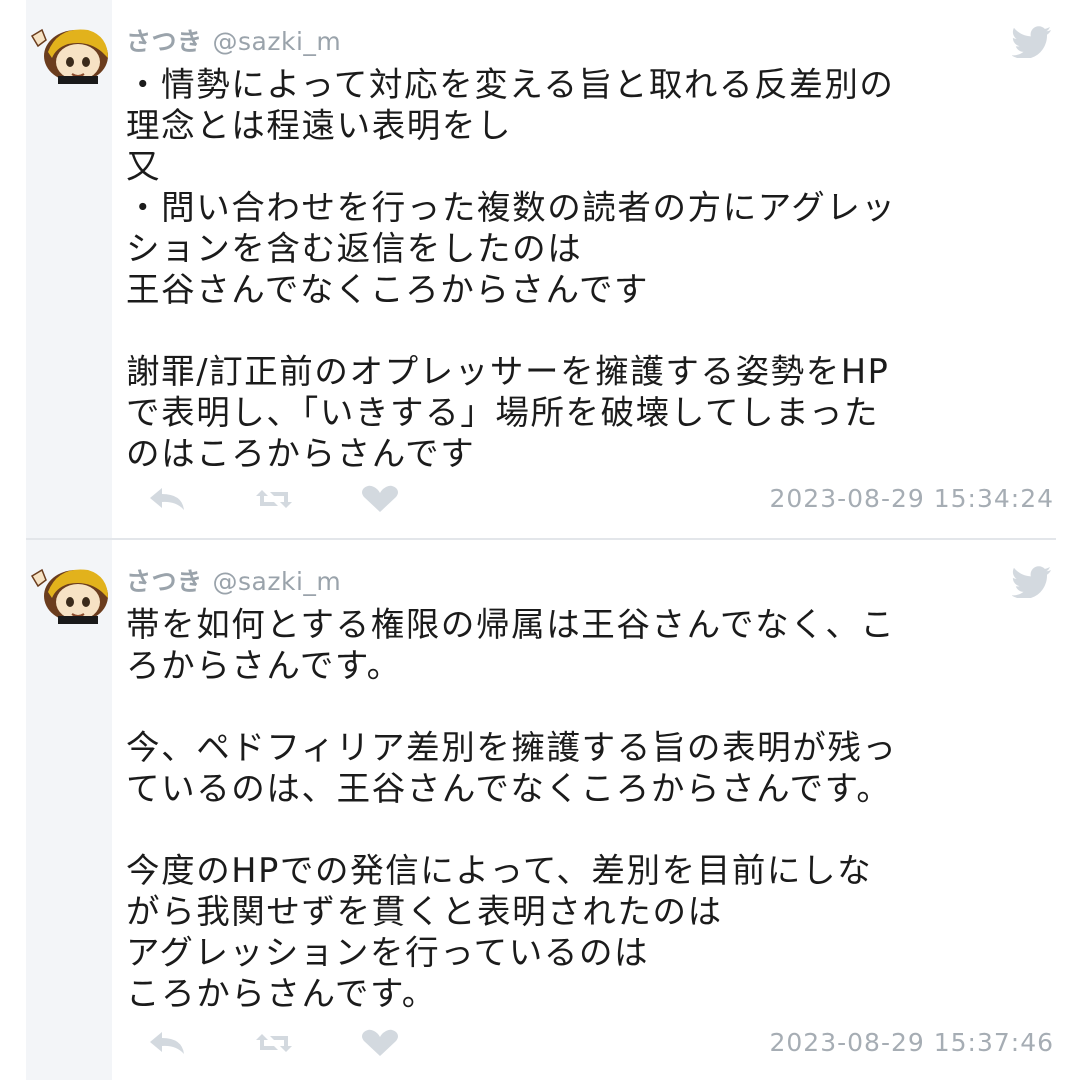 This screenshot has width=1080, height=1080. What do you see at coordinates (424, 911) in the screenshot?
I see `tweet-text-line: がら我関せずを貫くと表明されたのは` at bounding box center [424, 911].